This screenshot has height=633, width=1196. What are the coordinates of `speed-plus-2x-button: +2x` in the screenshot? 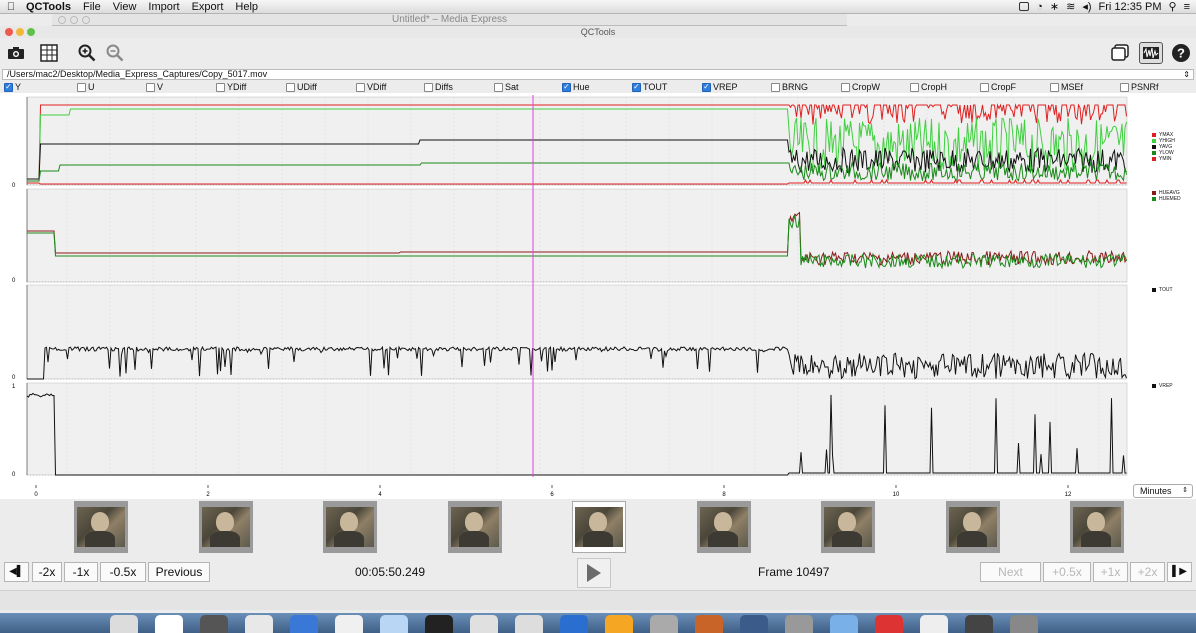 It's located at (1147, 572).